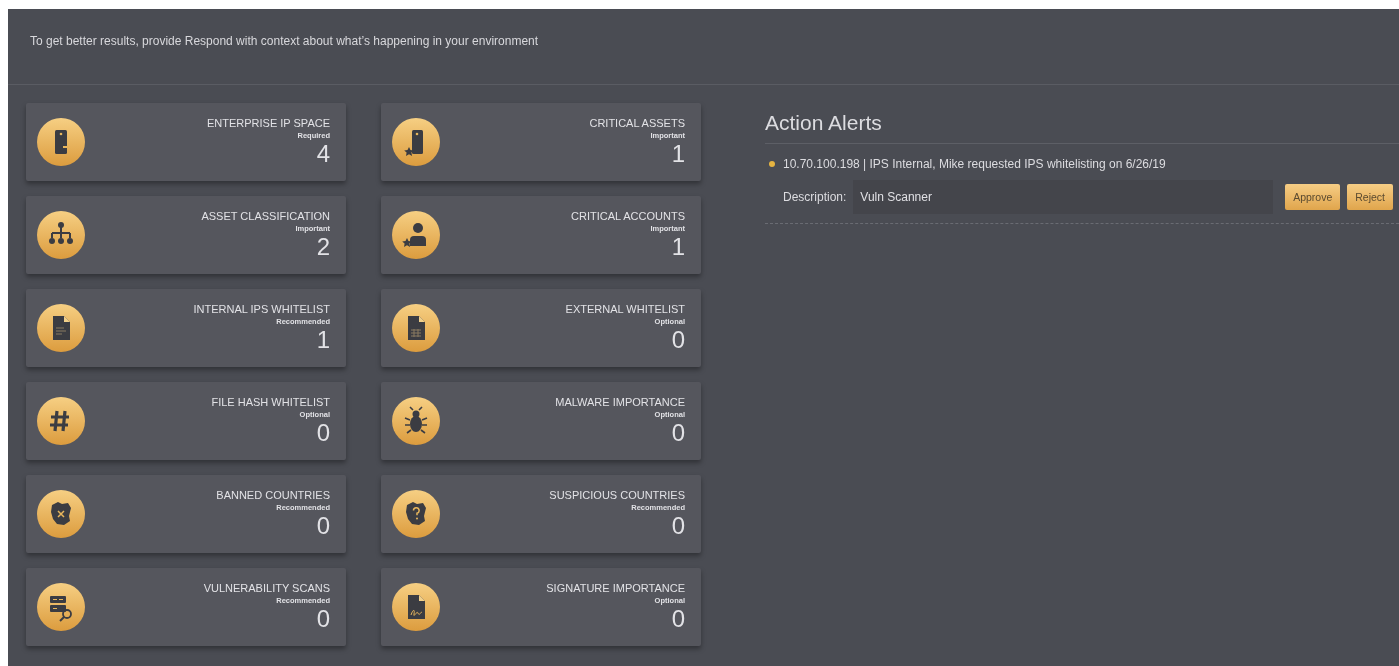 The height and width of the screenshot is (666, 1399). What do you see at coordinates (266, 588) in the screenshot?
I see `card-title: VULNERABILITY SCANS` at bounding box center [266, 588].